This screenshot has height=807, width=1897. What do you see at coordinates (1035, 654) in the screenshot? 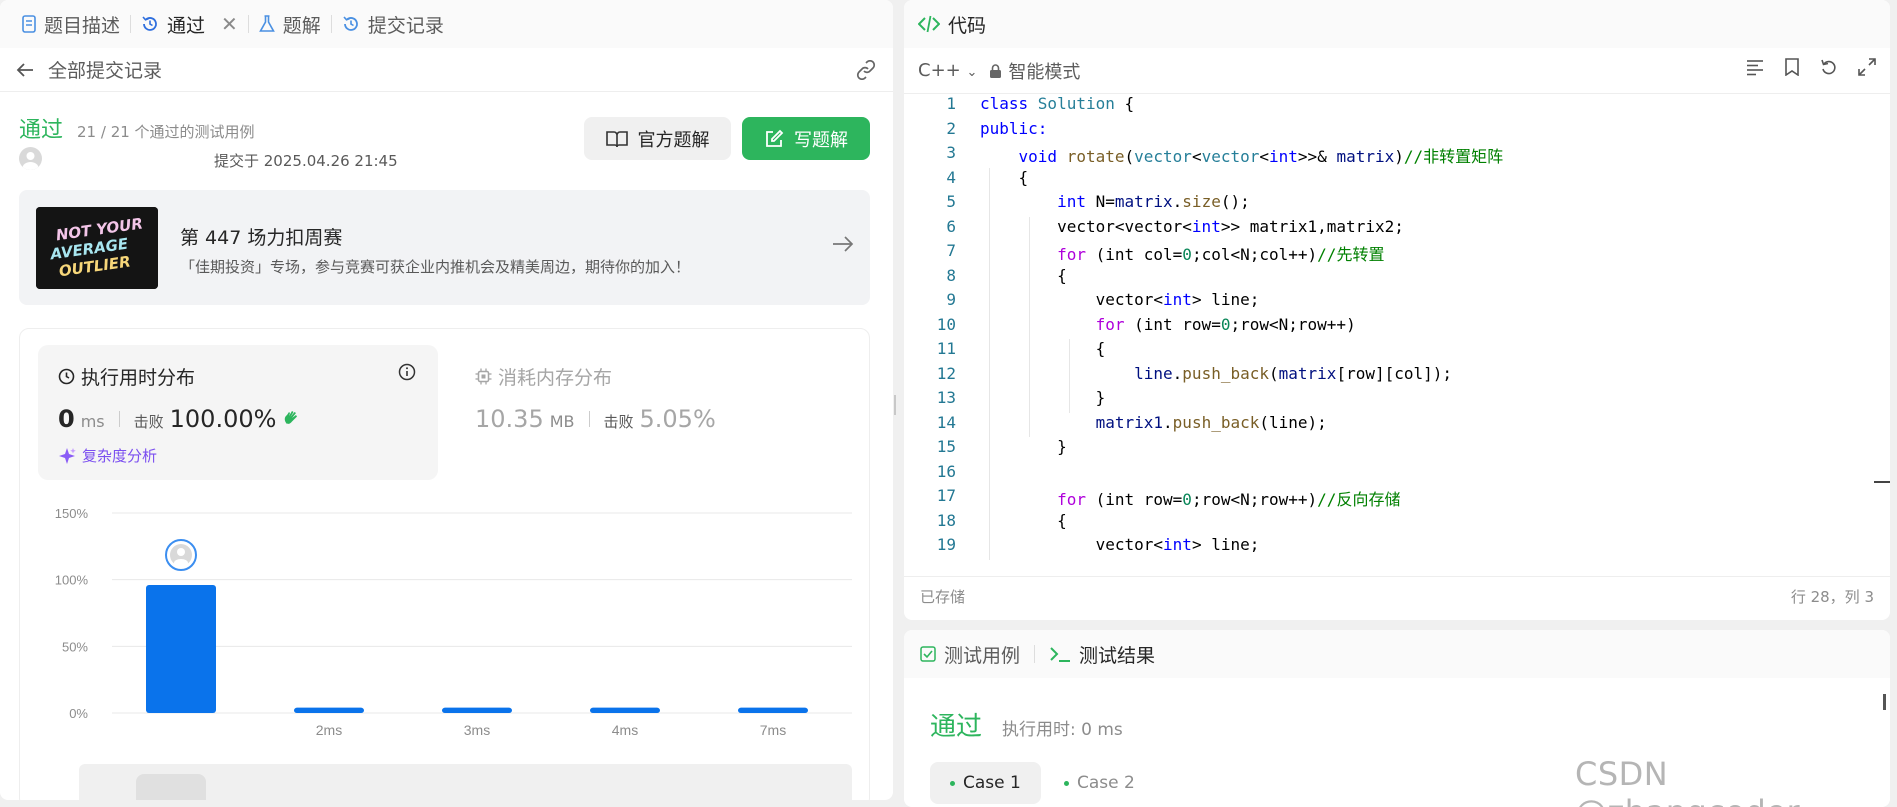
I see `tab-divider` at bounding box center [1035, 654].